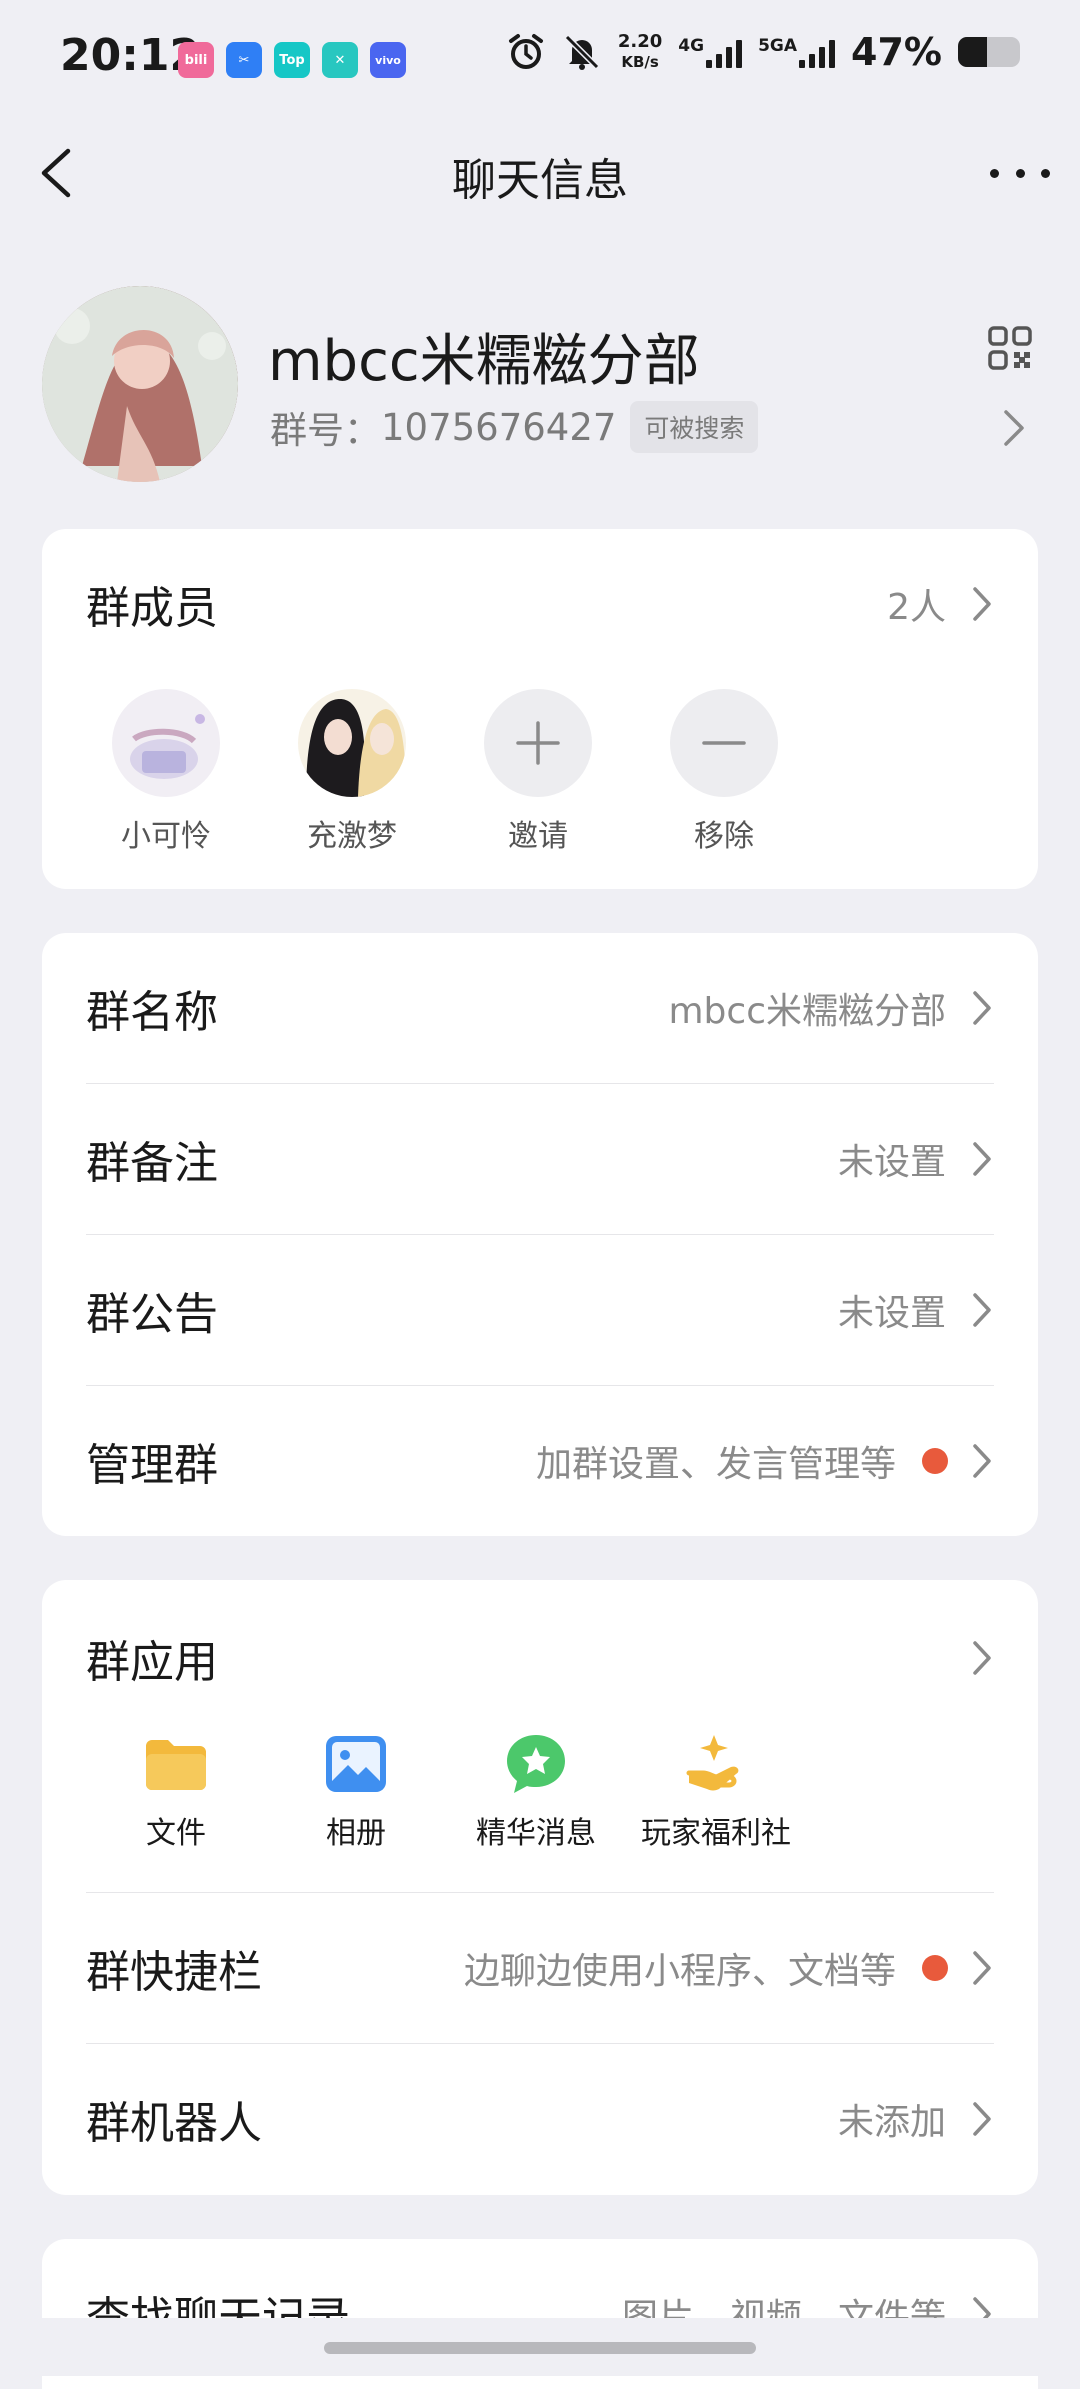  What do you see at coordinates (582, 52) in the screenshot?
I see `mute-bell-icon` at bounding box center [582, 52].